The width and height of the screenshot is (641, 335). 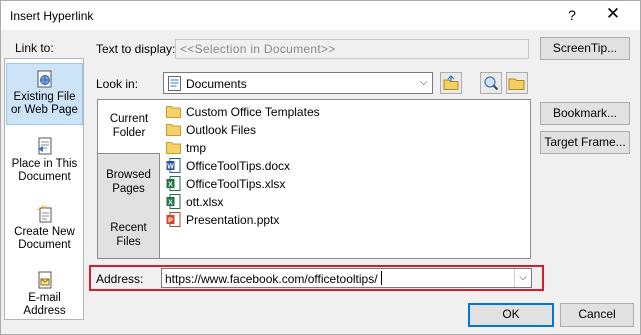 What do you see at coordinates (170, 167) in the screenshot?
I see `svg-text: W` at bounding box center [170, 167].